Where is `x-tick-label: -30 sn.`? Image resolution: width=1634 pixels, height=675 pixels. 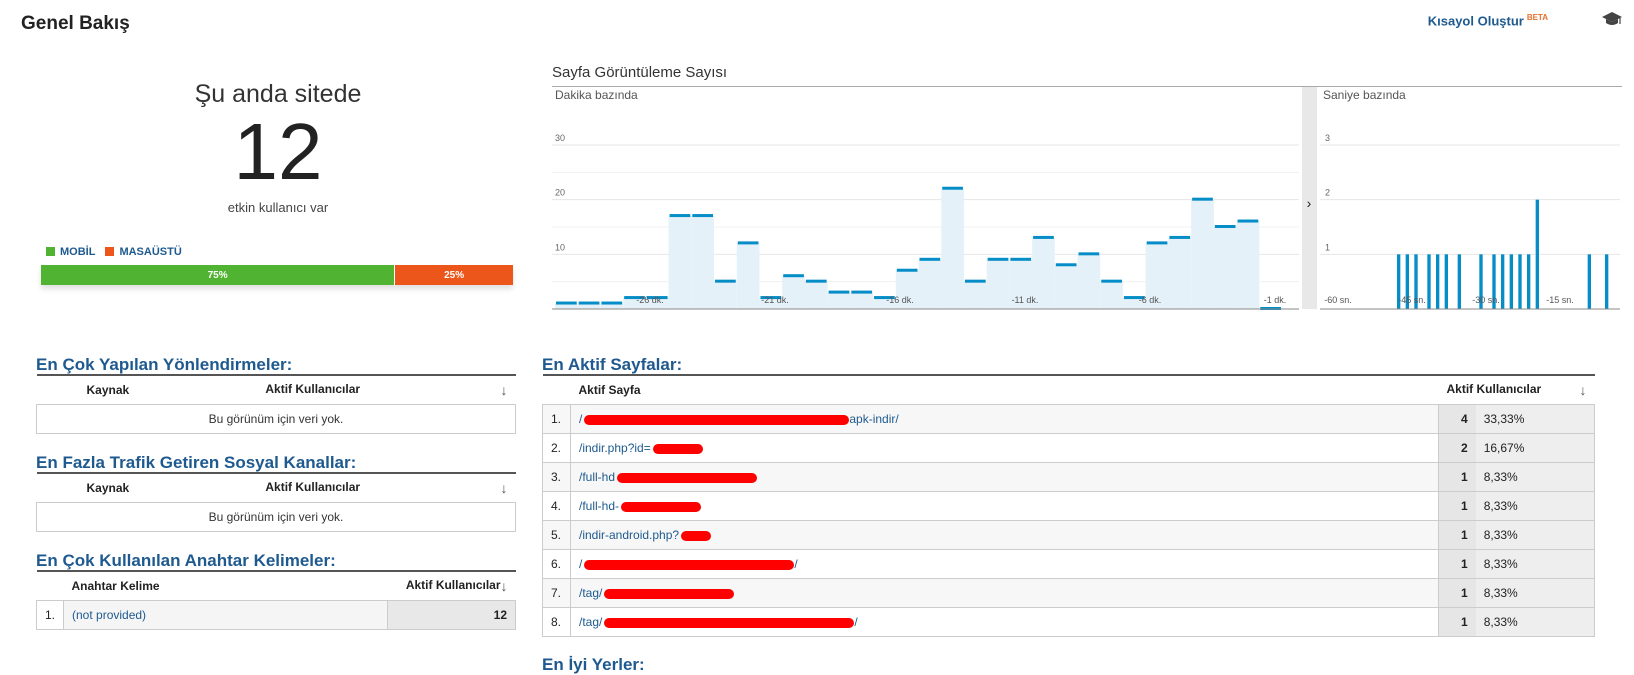
x-tick-label: -30 sn. is located at coordinates (1486, 300).